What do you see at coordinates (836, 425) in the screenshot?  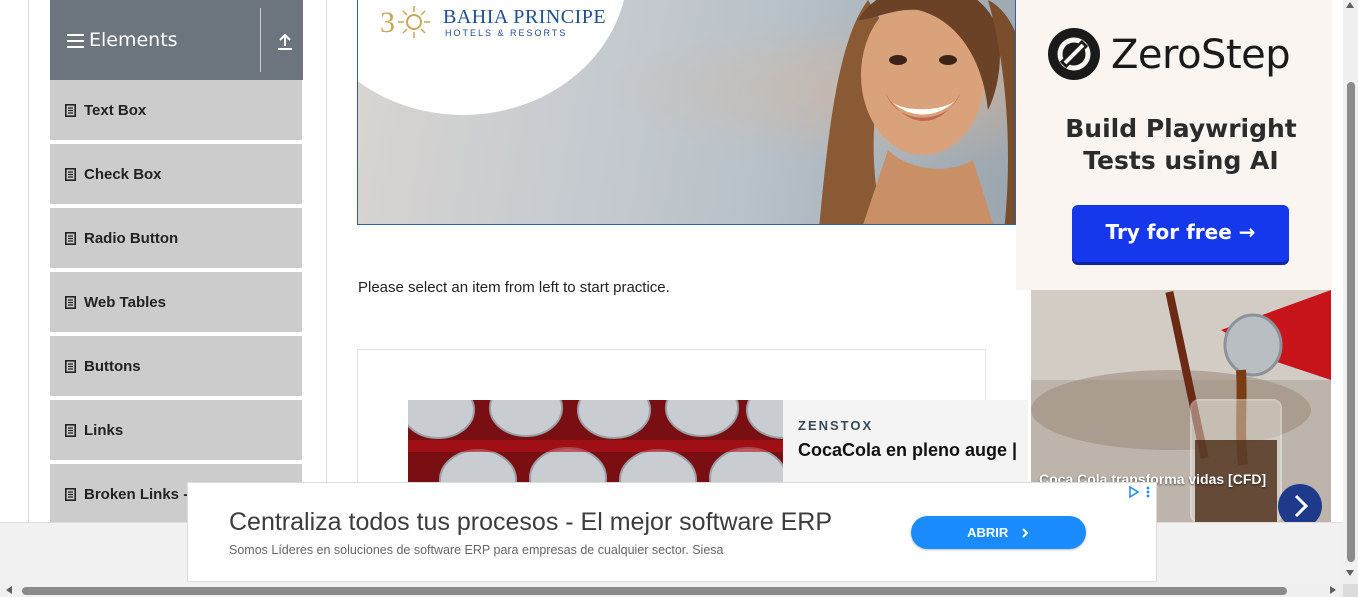 I see `ad-source: ZENSTOX` at bounding box center [836, 425].